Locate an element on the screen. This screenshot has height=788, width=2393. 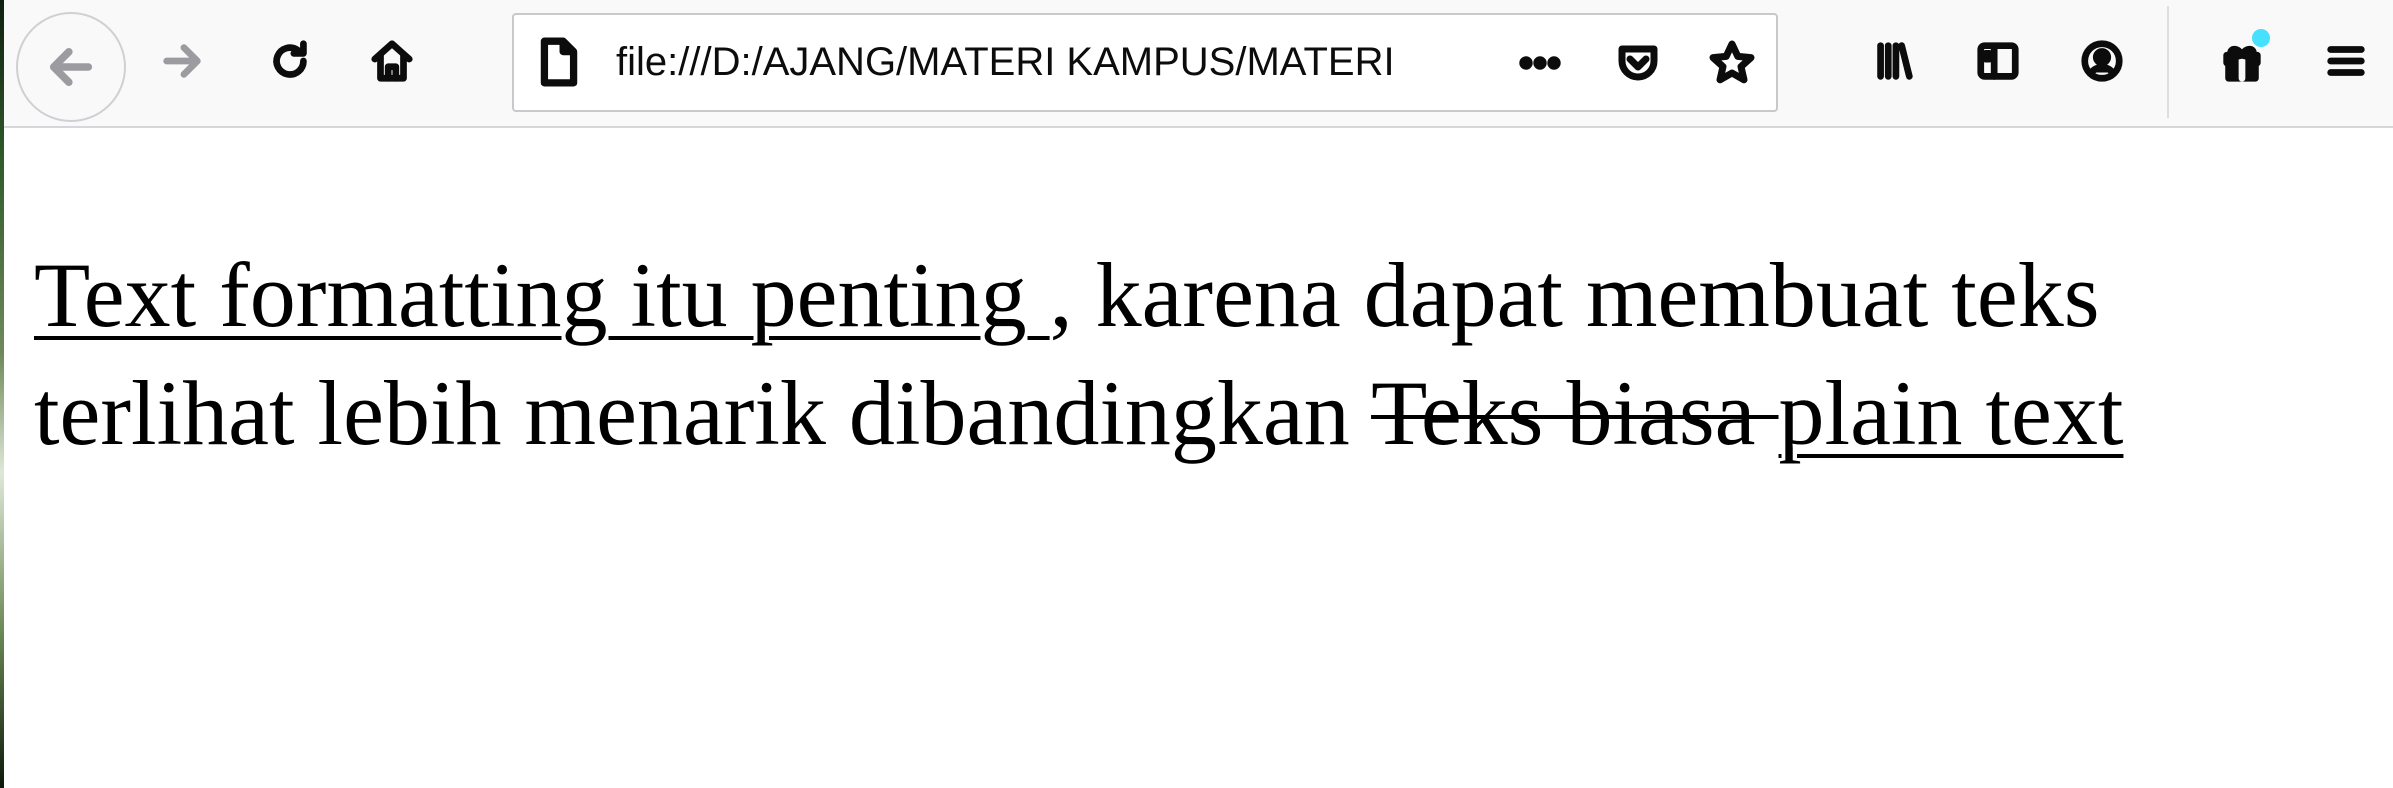
reload-icon is located at coordinates (290, 59).